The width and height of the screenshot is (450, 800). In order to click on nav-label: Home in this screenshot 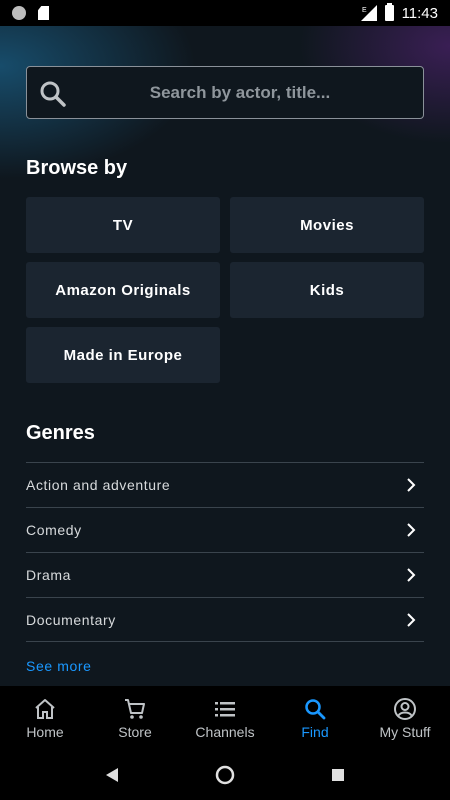, I will do `click(45, 731)`.